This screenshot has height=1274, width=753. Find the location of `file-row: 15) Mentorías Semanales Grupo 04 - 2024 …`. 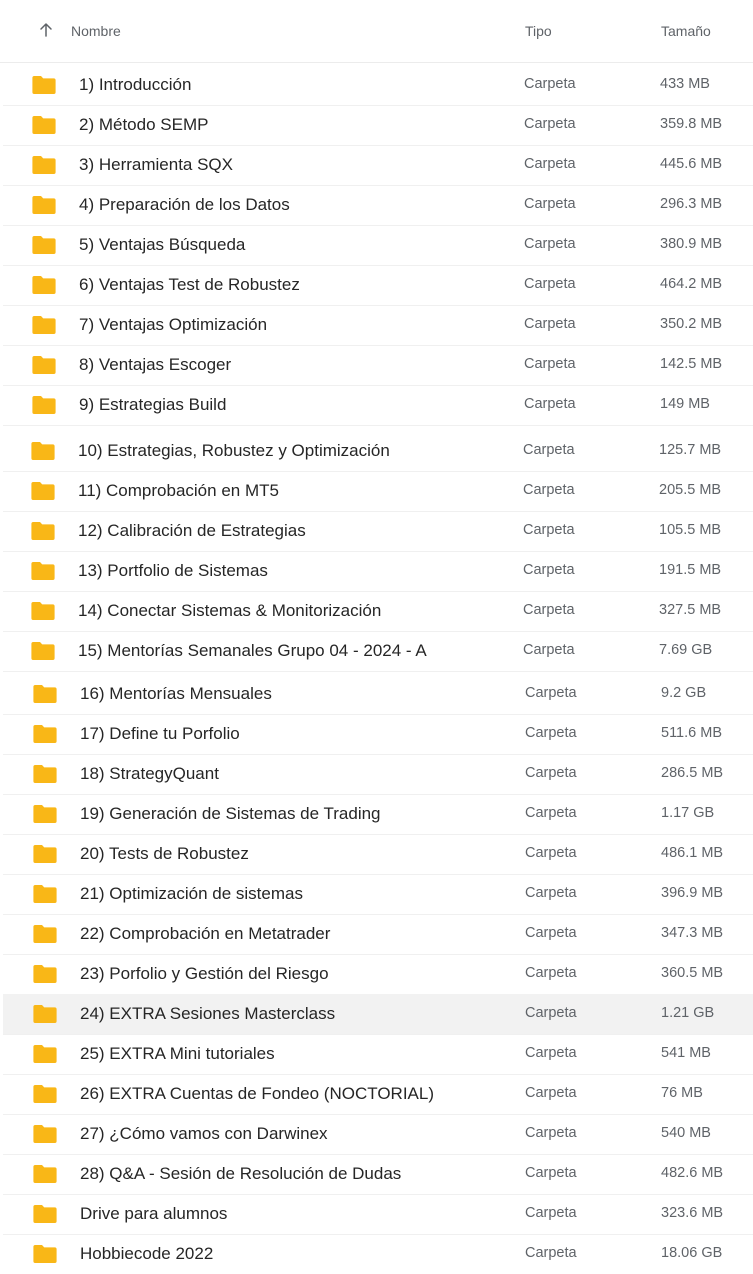

file-row: 15) Mentorías Semanales Grupo 04 - 2024 … is located at coordinates (378, 651).